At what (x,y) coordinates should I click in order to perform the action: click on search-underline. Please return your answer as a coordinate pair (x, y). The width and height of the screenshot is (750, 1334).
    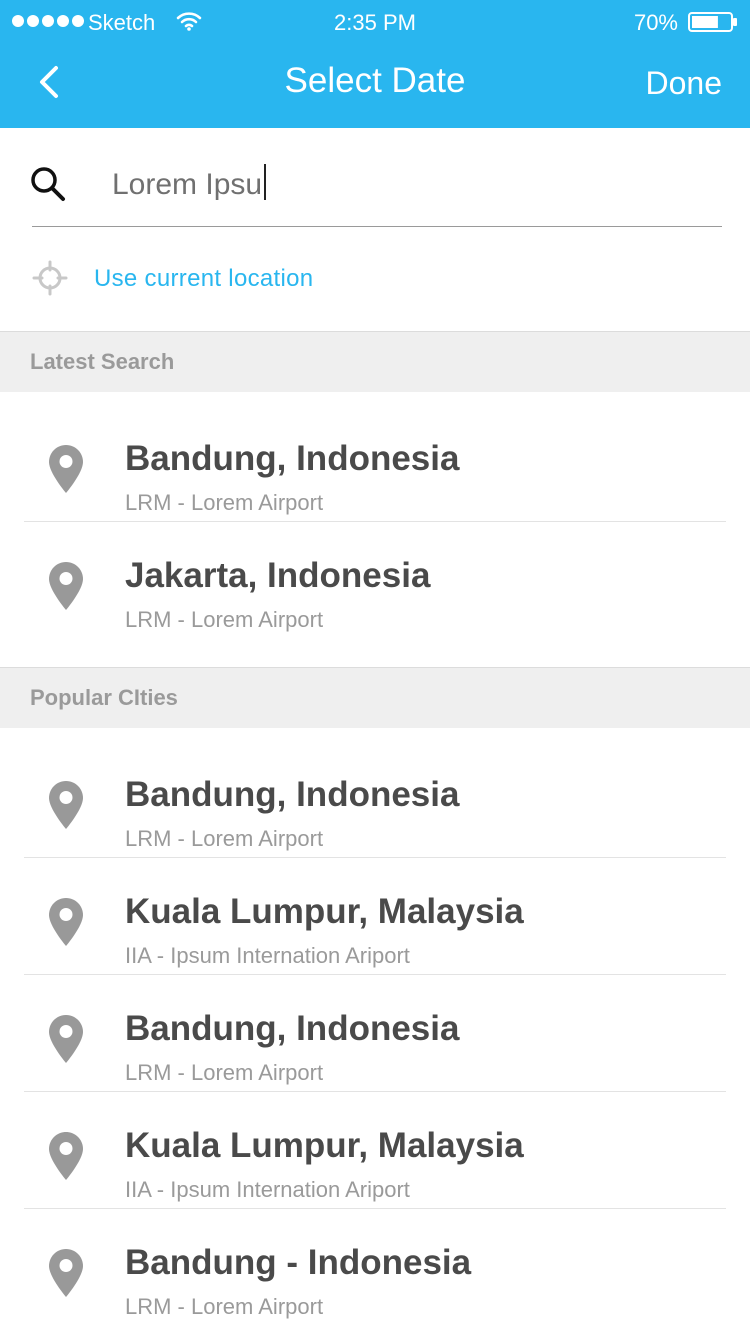
    Looking at the image, I should click on (377, 226).